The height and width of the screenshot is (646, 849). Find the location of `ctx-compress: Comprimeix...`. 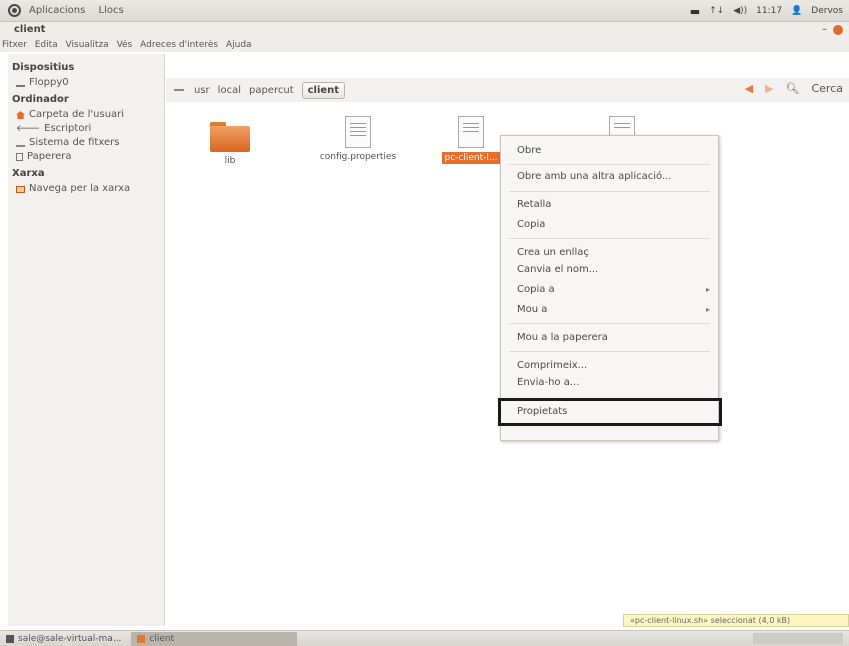

ctx-compress: Comprimeix... is located at coordinates (613, 366).